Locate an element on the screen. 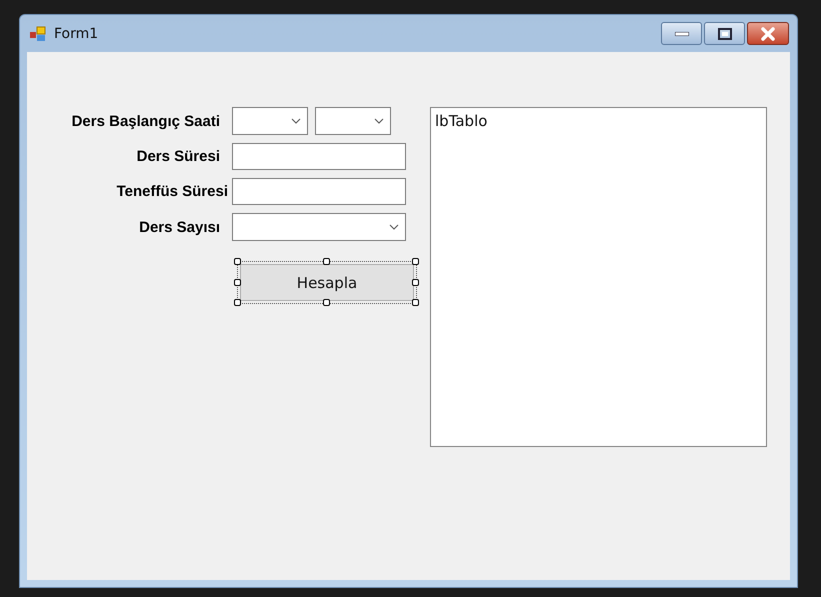 The height and width of the screenshot is (597, 821). field-label: Ders Sayısı is located at coordinates (179, 227).